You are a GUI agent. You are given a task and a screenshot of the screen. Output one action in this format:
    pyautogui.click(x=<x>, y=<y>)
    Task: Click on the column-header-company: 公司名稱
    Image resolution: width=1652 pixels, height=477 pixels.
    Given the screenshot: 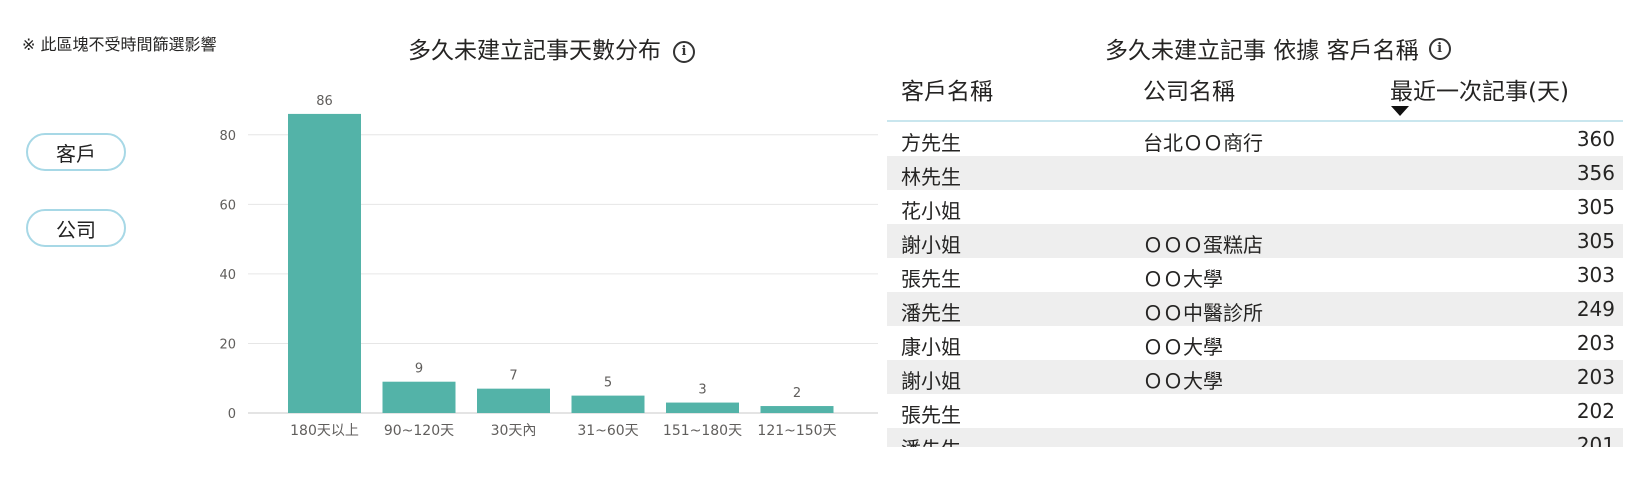 What is the action you would take?
    pyautogui.click(x=1189, y=89)
    